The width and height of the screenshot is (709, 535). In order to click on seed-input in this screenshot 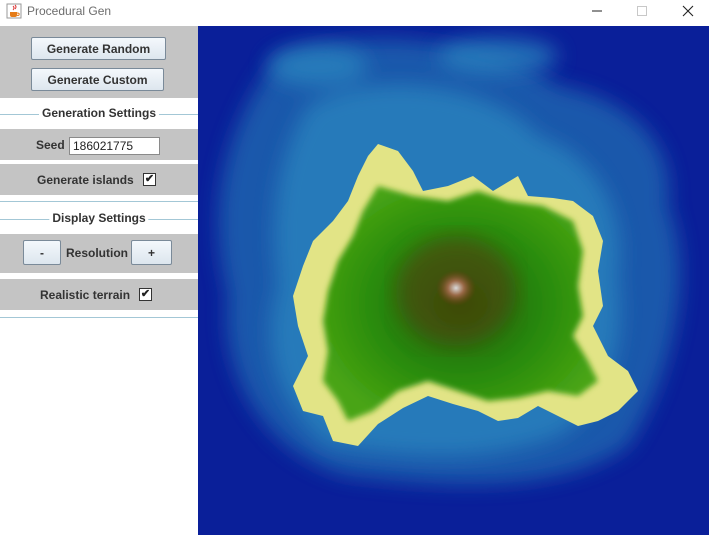, I will do `click(114, 146)`.